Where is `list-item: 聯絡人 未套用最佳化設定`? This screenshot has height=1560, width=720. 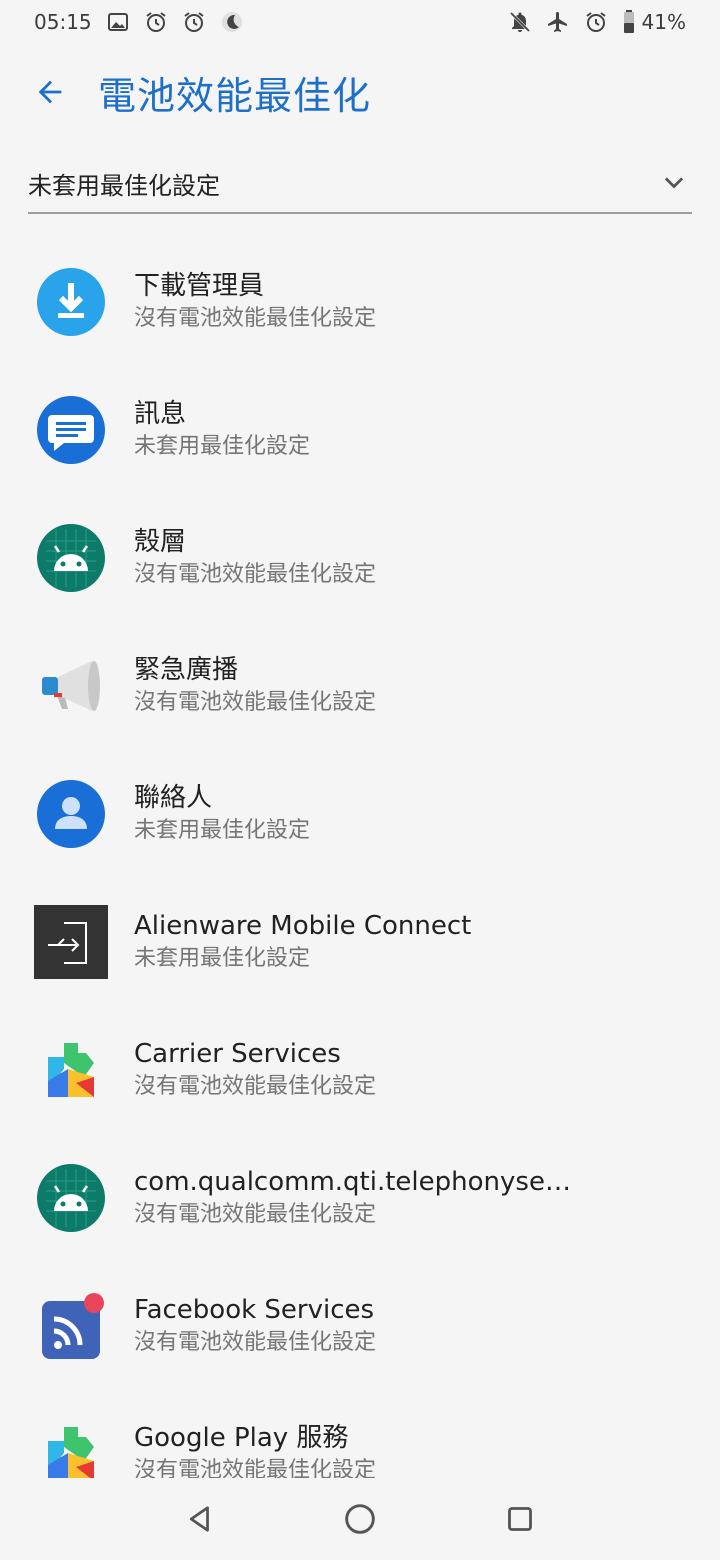 list-item: 聯絡人 未套用最佳化設定 is located at coordinates (360, 814).